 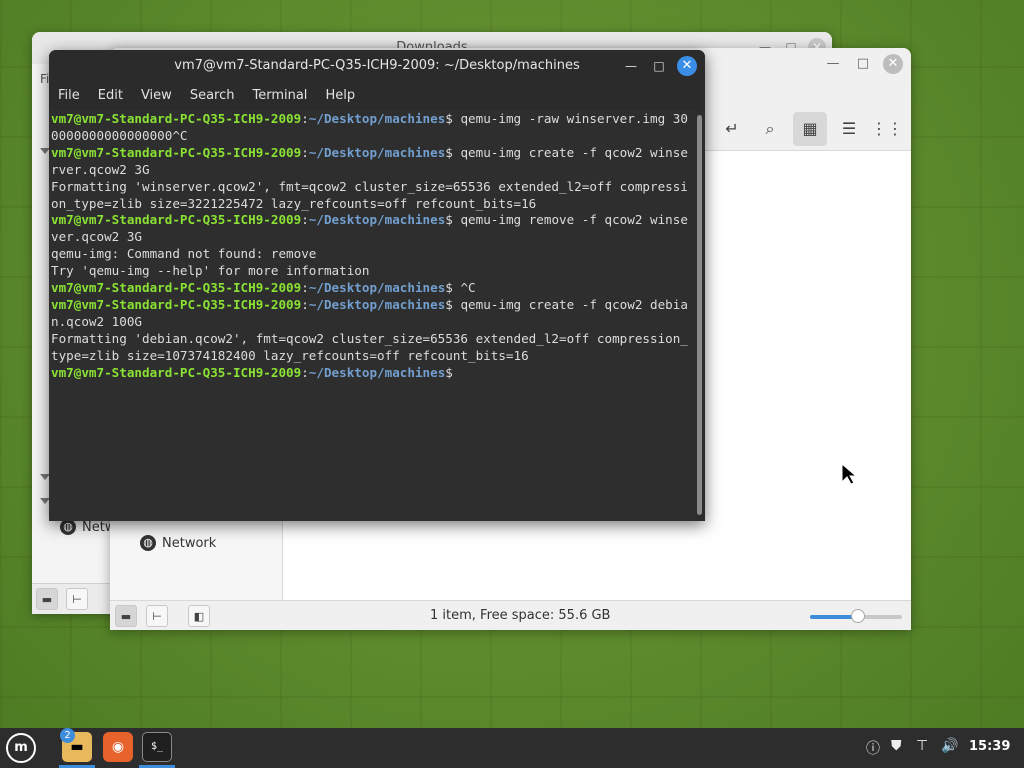 I want to click on update-manager-icon: ⓘ, so click(x=873, y=748).